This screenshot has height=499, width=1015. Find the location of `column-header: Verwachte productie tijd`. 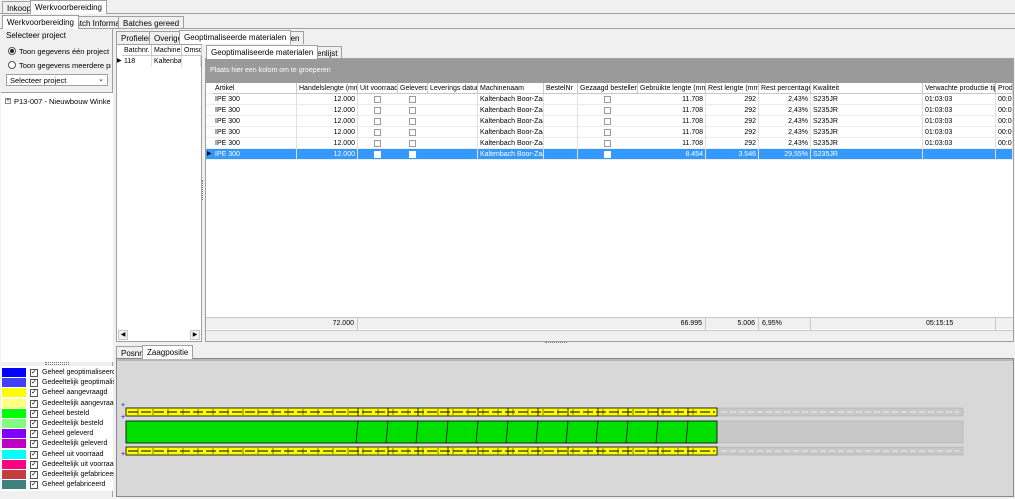

column-header: Verwachte productie tijd is located at coordinates (959, 88).